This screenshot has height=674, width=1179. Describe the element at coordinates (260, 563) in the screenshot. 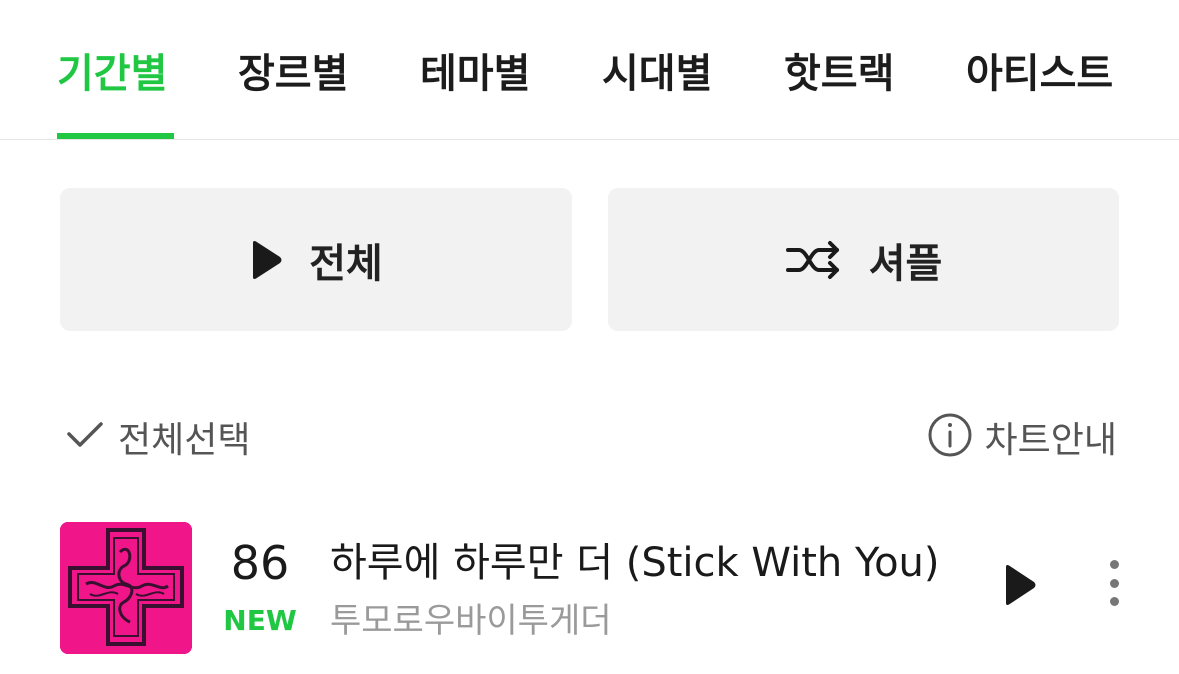

I see `track-rank: 86` at that location.